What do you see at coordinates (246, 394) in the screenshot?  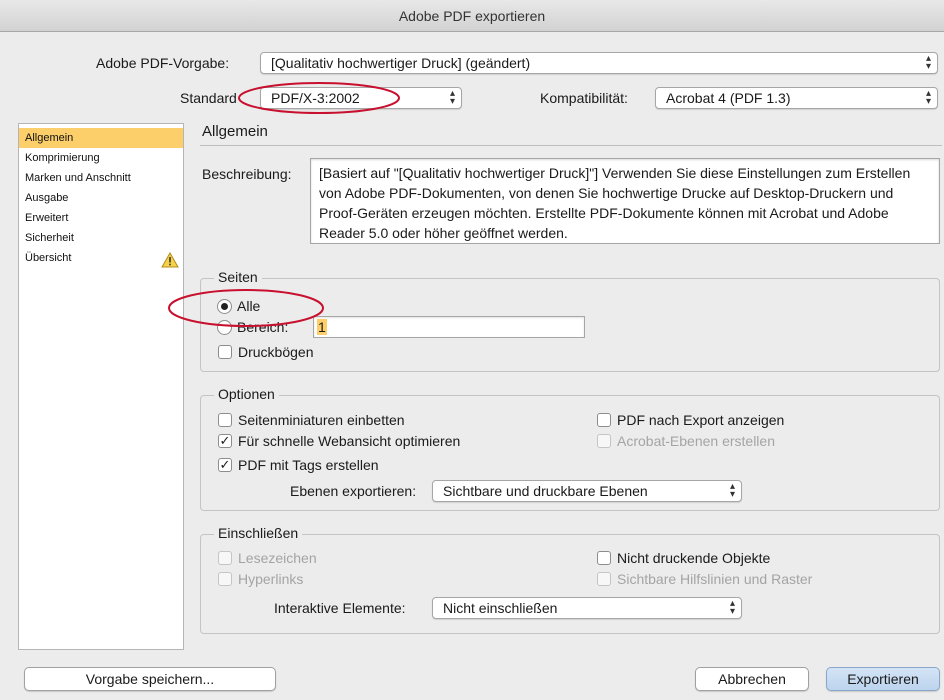 I see `options-group-title: Optionen` at bounding box center [246, 394].